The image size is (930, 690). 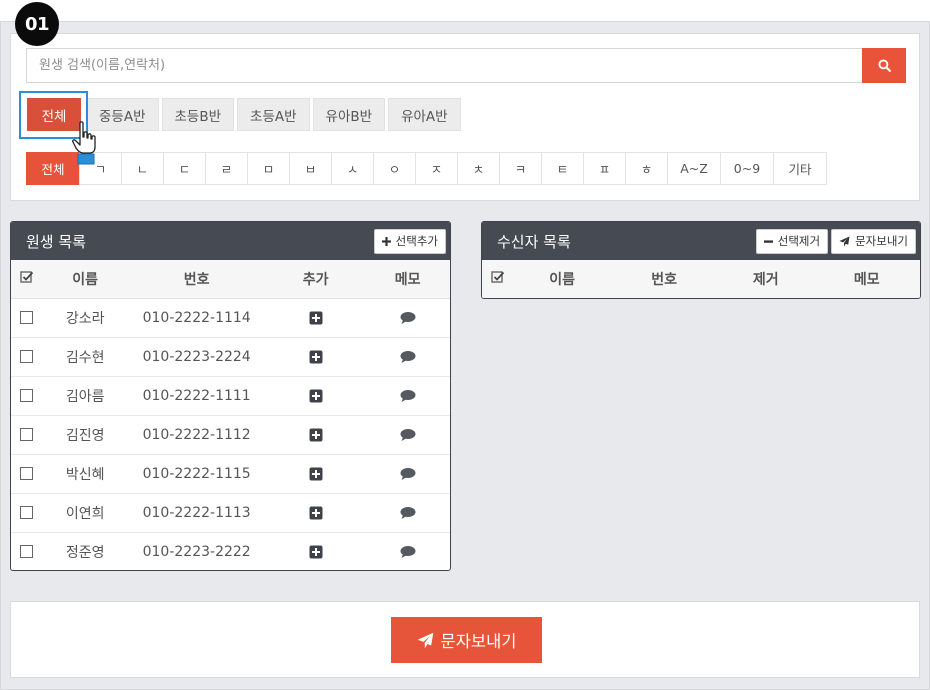 I want to click on search-bar, so click(x=466, y=65).